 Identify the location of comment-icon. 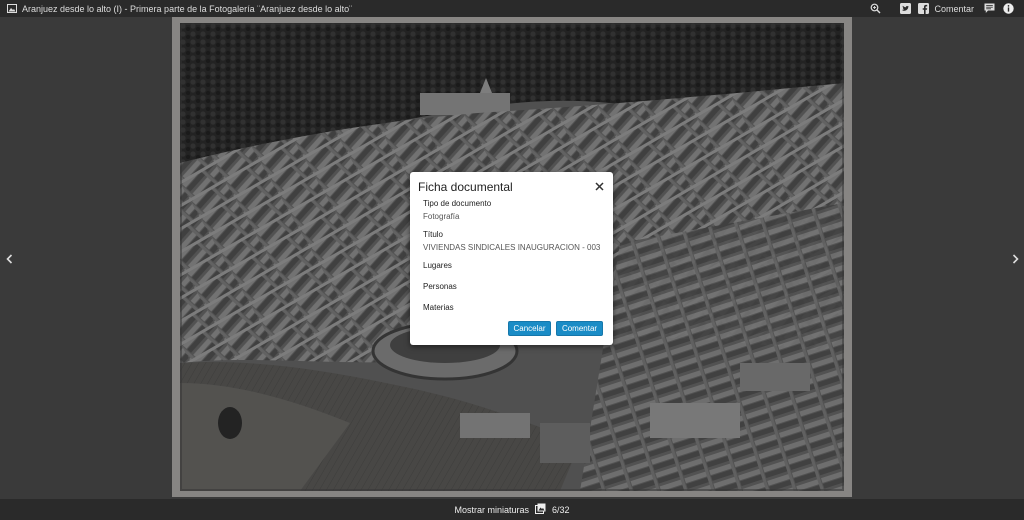
(989, 8).